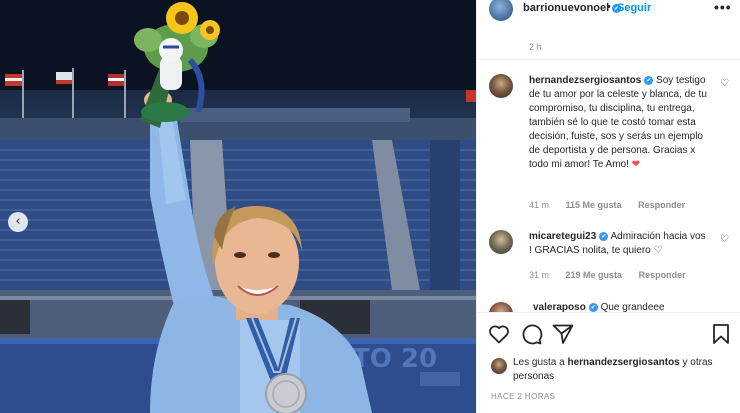  I want to click on liker-username: hernandezsergiosantos, so click(623, 362).